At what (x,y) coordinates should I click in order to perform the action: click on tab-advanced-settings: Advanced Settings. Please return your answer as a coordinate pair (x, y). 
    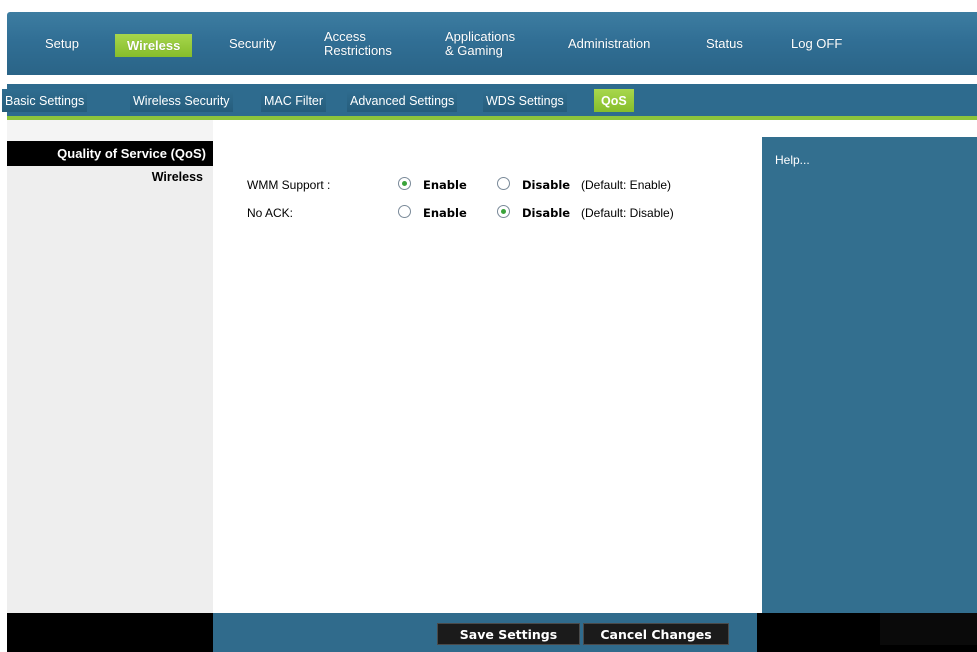
    Looking at the image, I should click on (402, 100).